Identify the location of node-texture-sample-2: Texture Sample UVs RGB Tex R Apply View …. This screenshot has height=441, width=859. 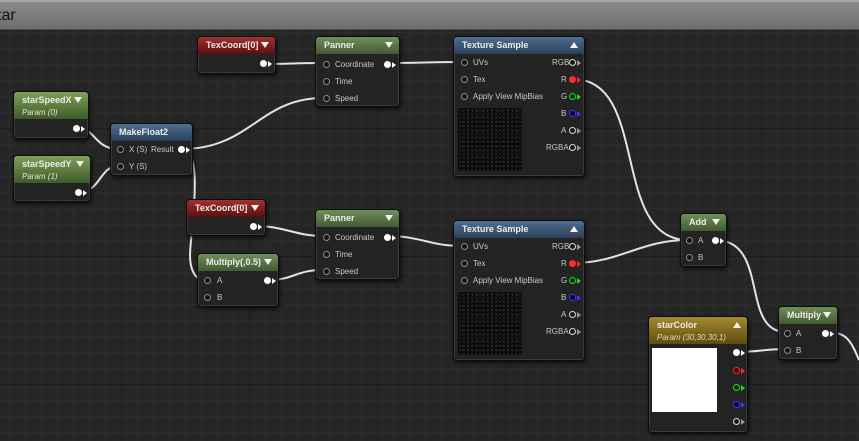
(519, 290).